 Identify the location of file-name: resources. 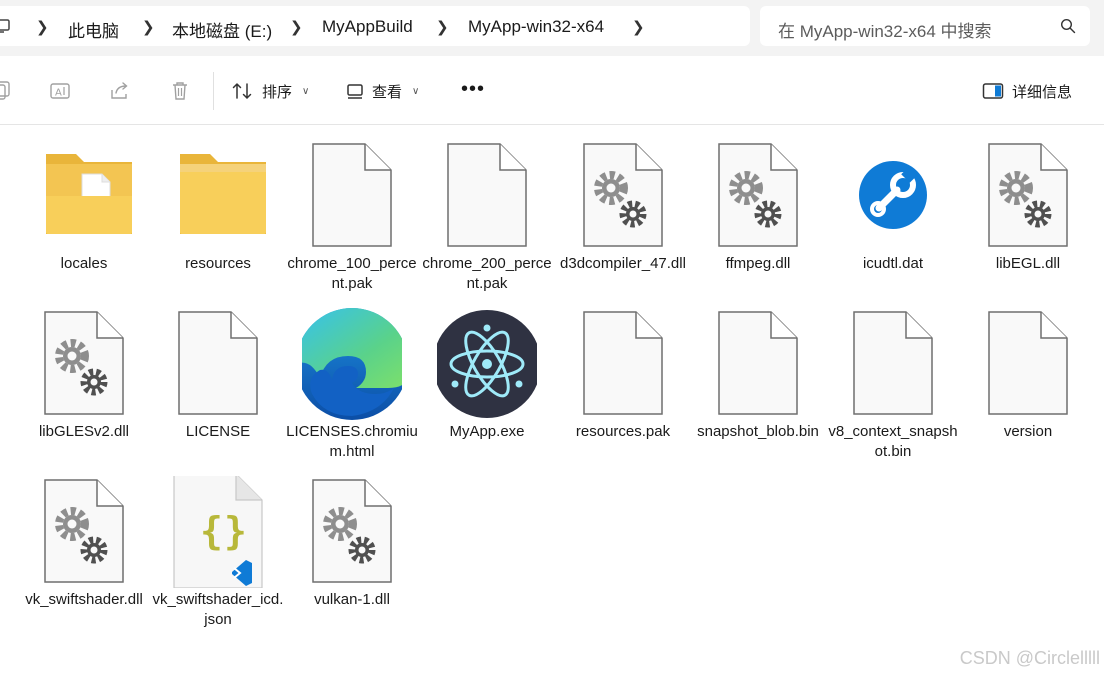
(218, 263).